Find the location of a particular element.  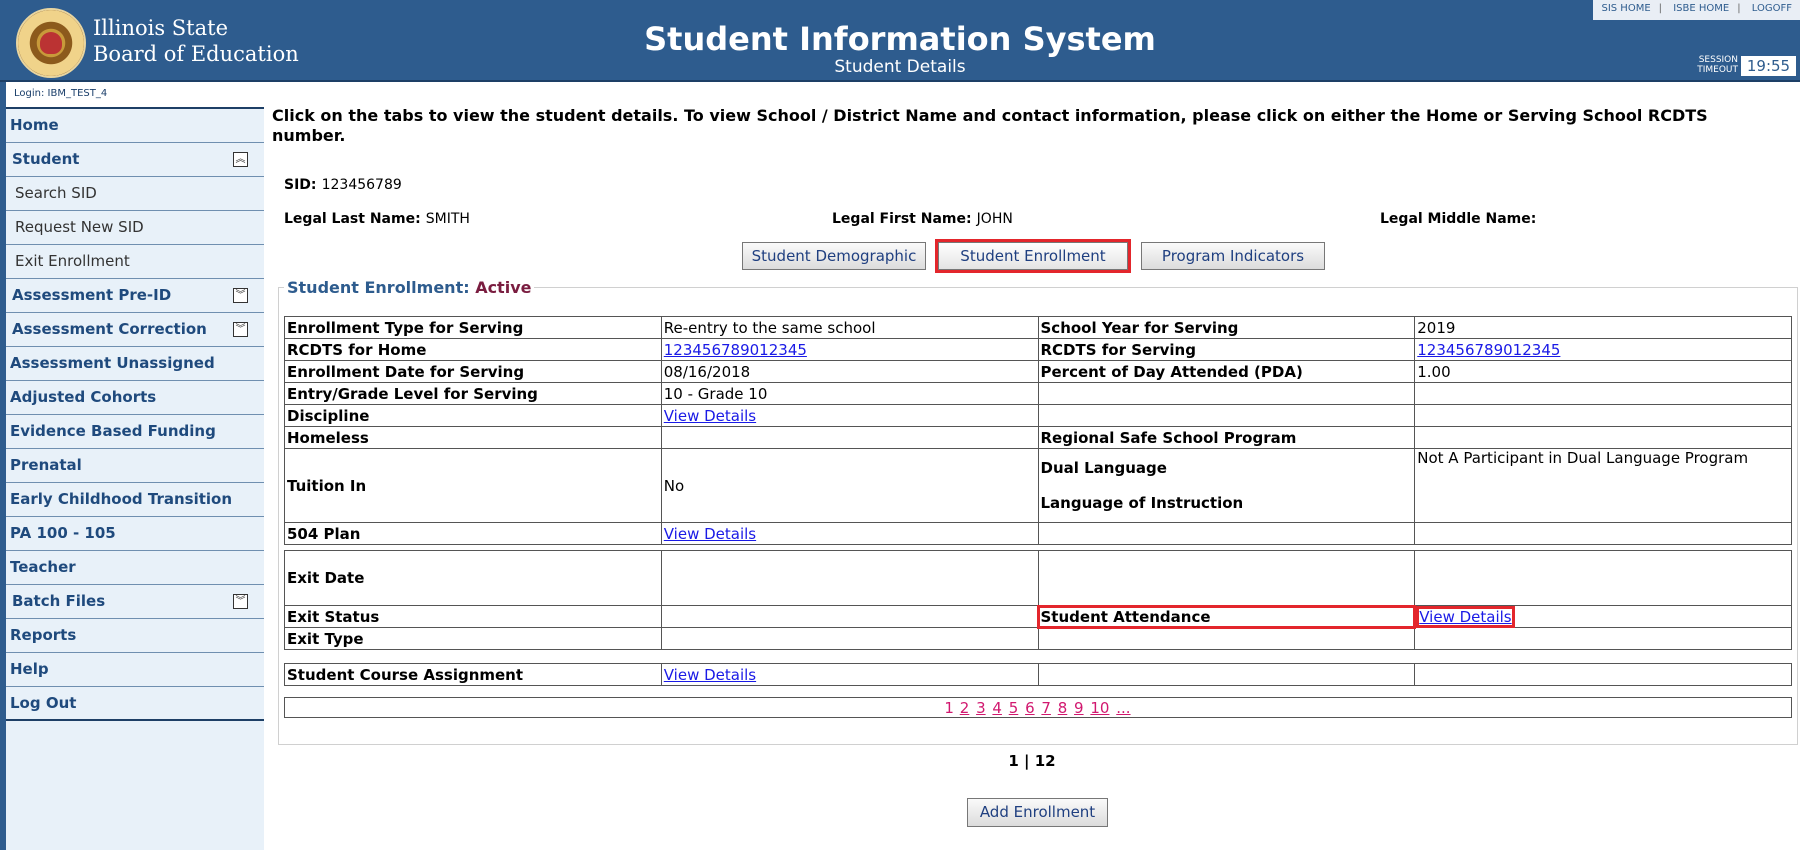

page-link: 9 is located at coordinates (1079, 708).